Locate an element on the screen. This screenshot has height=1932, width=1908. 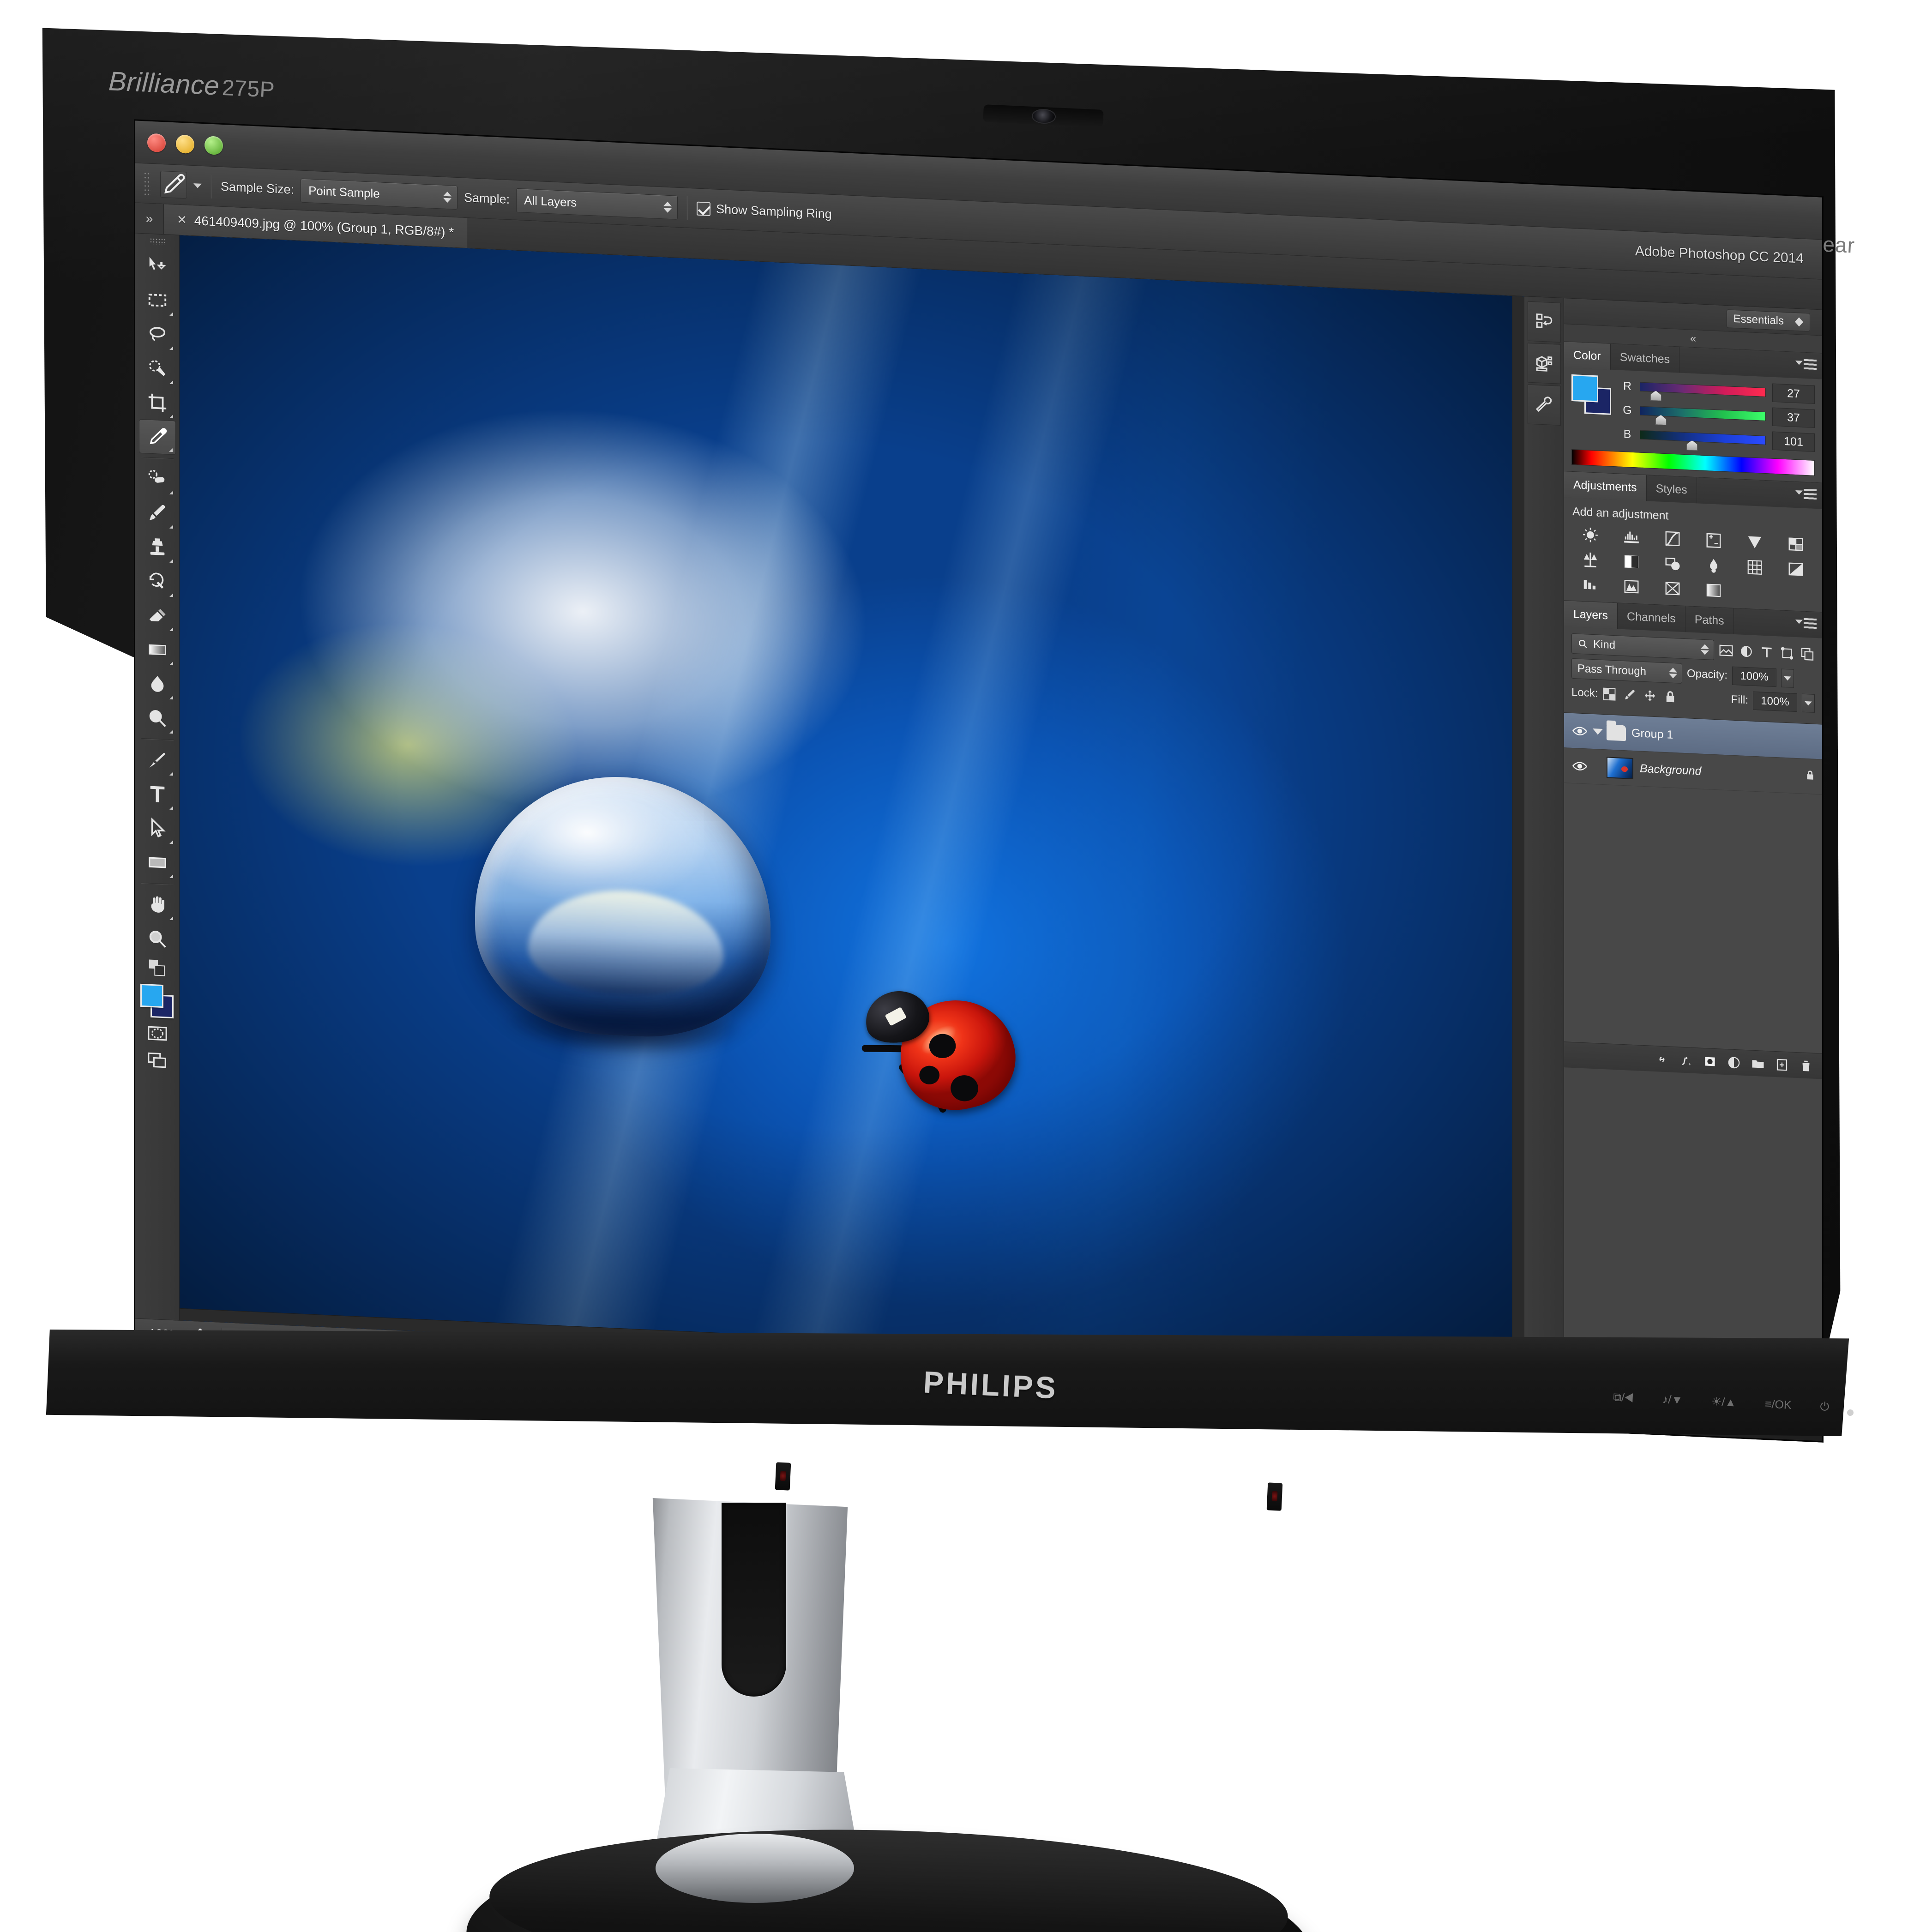
lock-position-icon is located at coordinates (1650, 696).